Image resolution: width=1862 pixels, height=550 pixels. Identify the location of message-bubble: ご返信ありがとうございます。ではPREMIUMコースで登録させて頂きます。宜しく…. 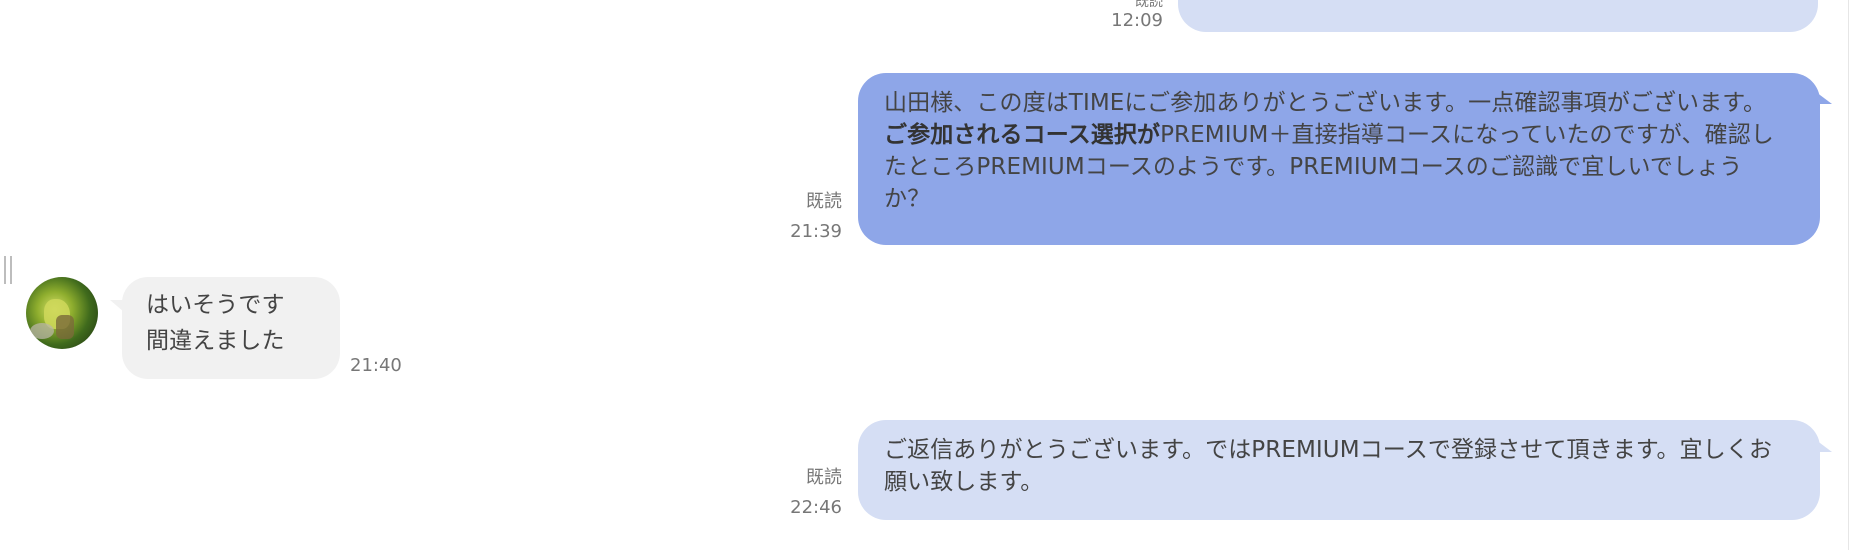
(1339, 470).